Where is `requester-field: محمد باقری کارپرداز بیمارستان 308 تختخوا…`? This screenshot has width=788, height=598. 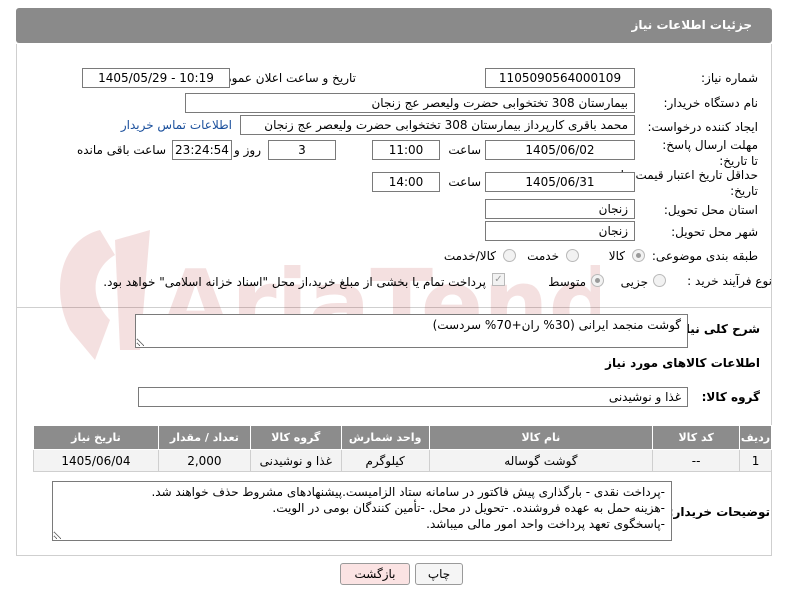 requester-field: محمد باقری کارپرداز بیمارستان 308 تختخوا… is located at coordinates (437, 125).